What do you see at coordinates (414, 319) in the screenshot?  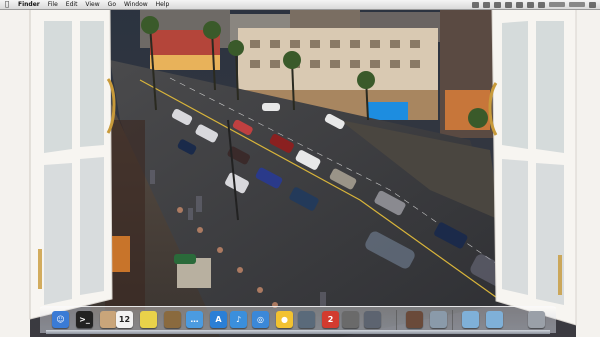 I see `downloads-stack-icon` at bounding box center [414, 319].